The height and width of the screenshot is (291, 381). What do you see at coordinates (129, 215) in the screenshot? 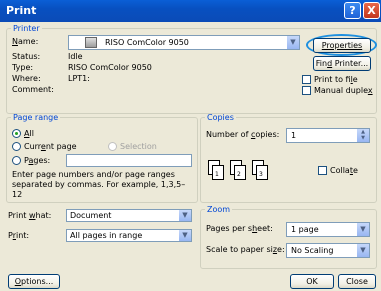
I see `print-what-select: Document ▼` at bounding box center [129, 215].